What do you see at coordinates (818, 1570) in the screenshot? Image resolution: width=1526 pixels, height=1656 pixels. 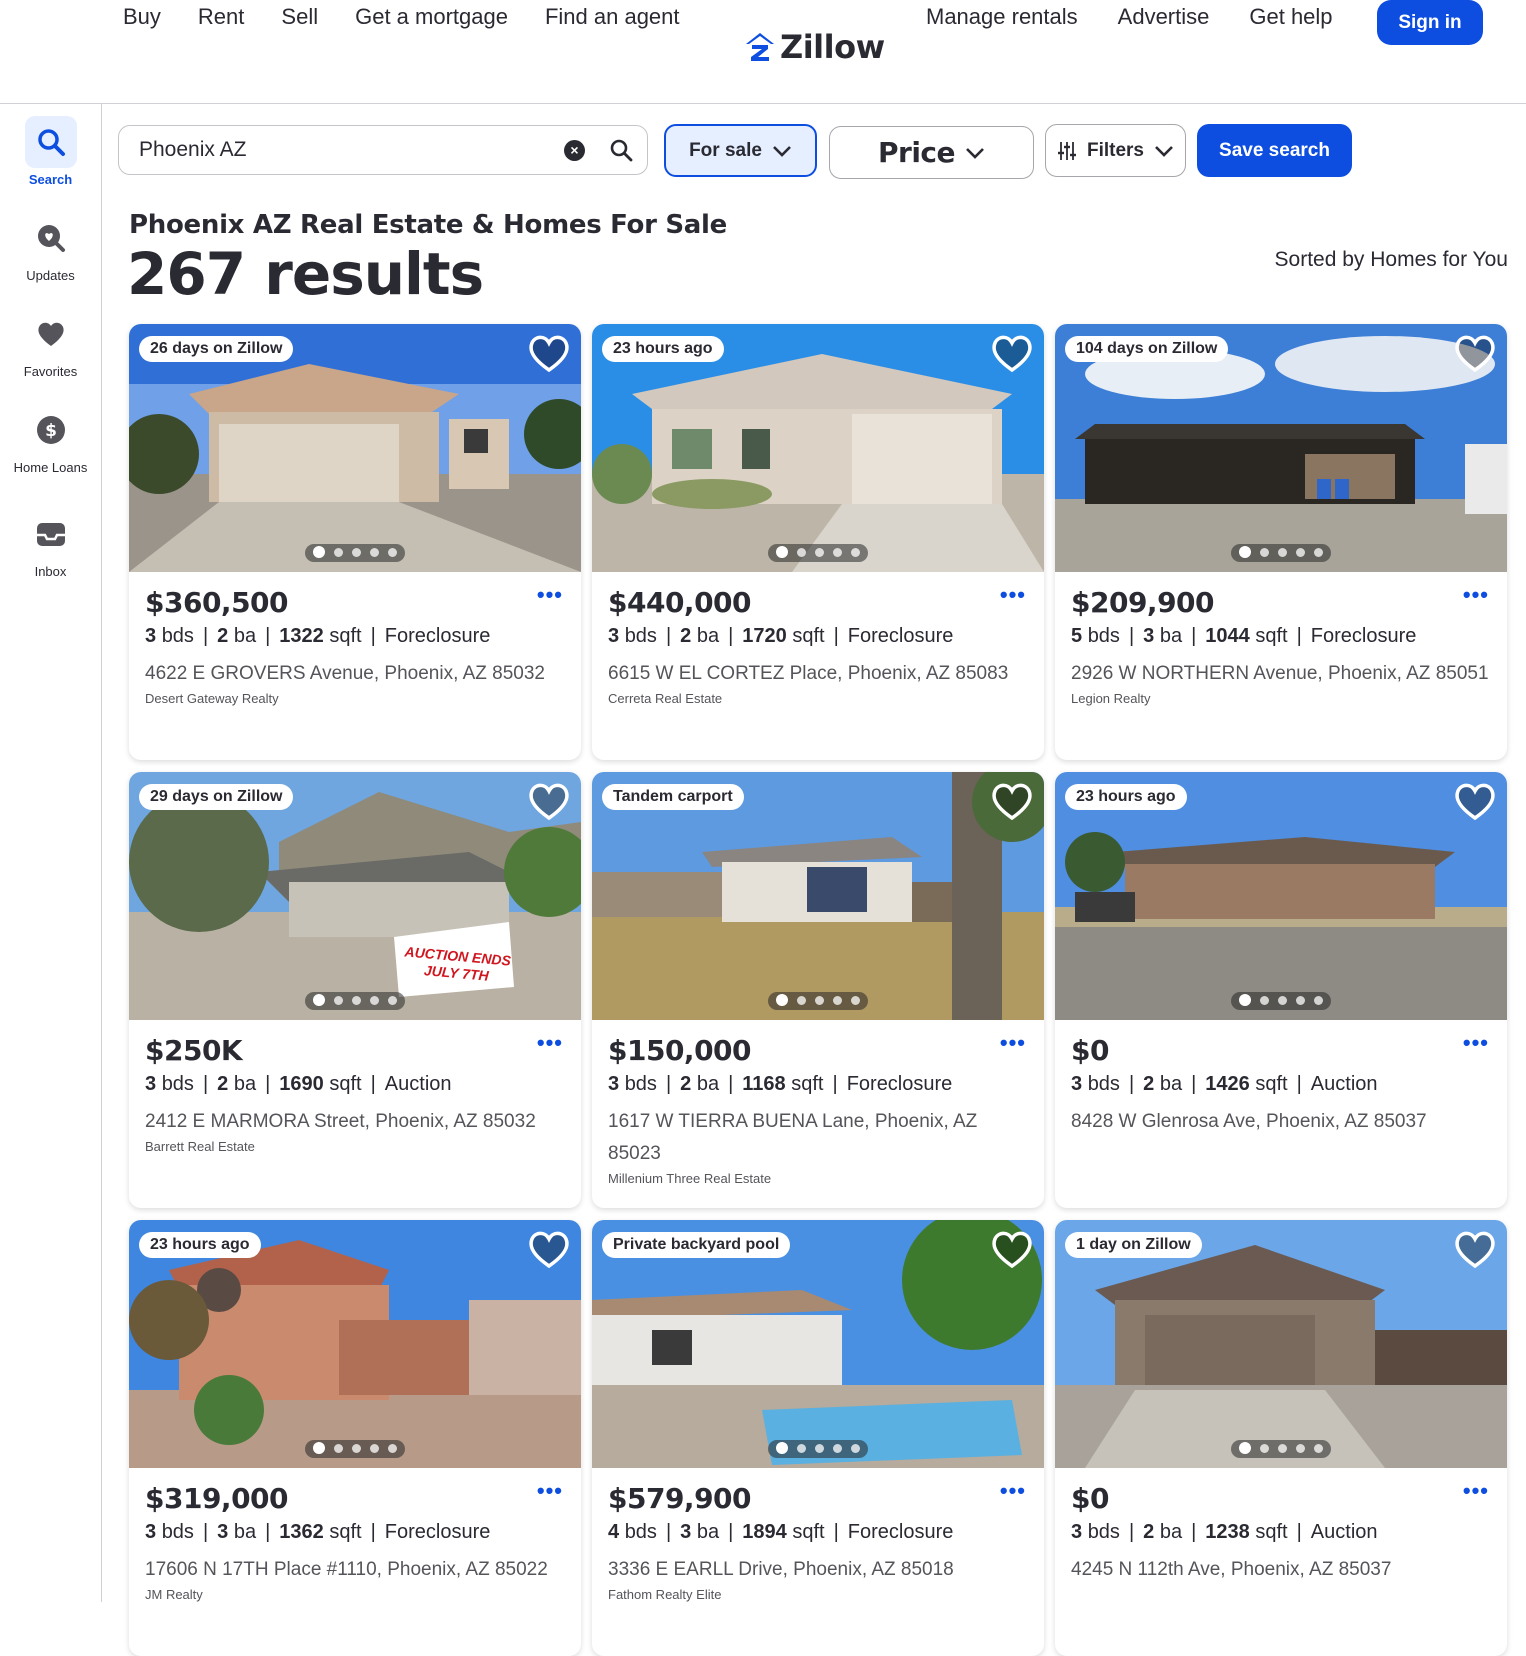 I see `listing-address: 3336 E EARLL Drive, Phoenix, AZ 85018` at bounding box center [818, 1570].